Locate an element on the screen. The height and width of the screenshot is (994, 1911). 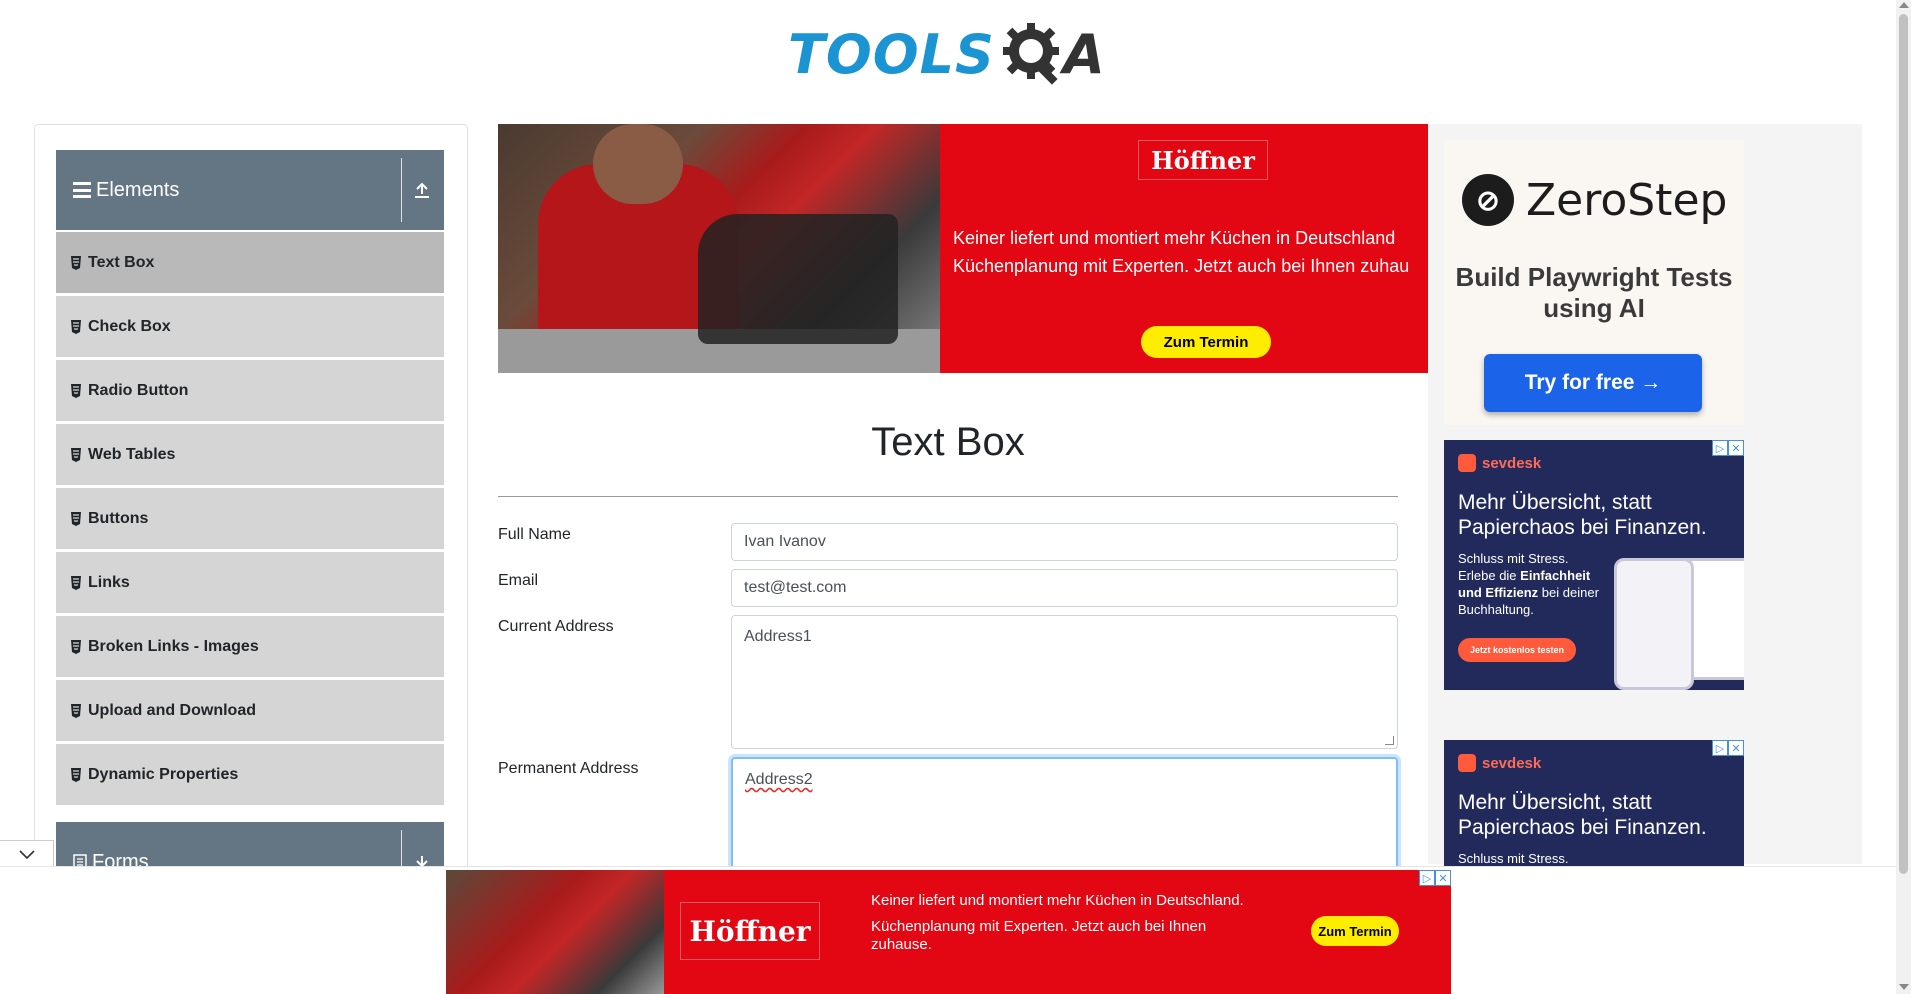
group-title: Elements is located at coordinates (138, 189).